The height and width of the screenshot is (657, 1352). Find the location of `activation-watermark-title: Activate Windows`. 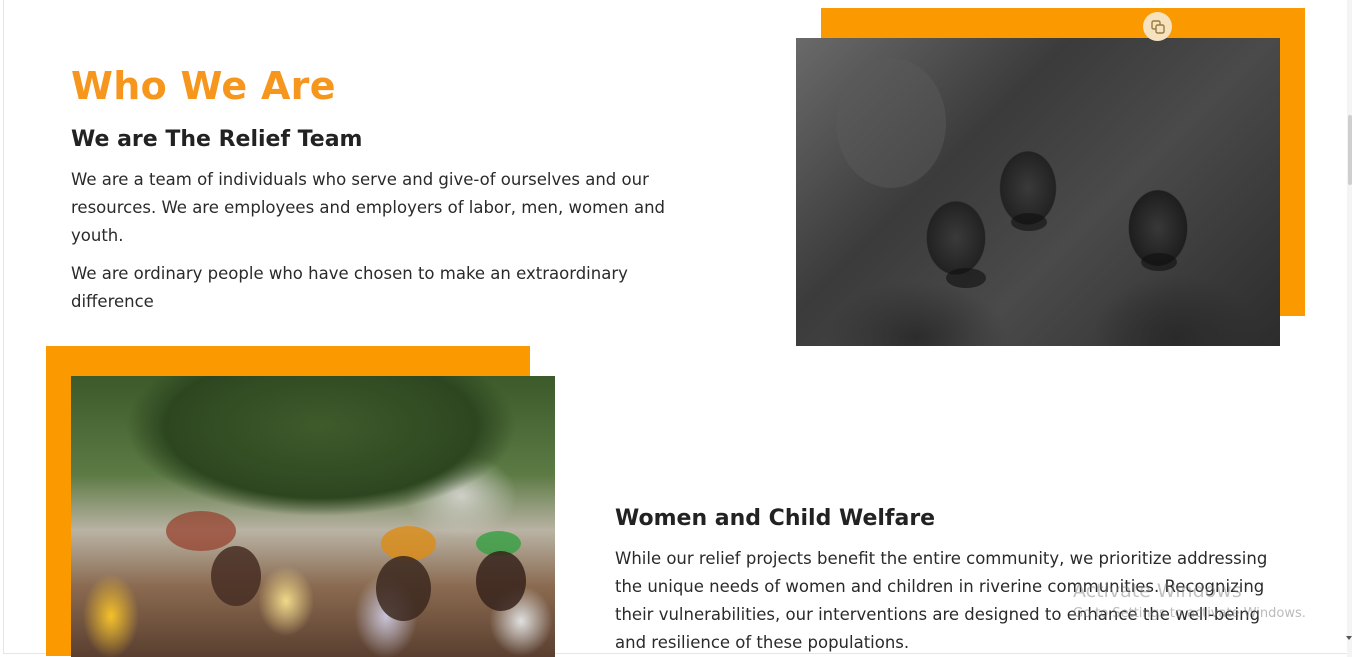

activation-watermark-title: Activate Windows is located at coordinates (1157, 591).